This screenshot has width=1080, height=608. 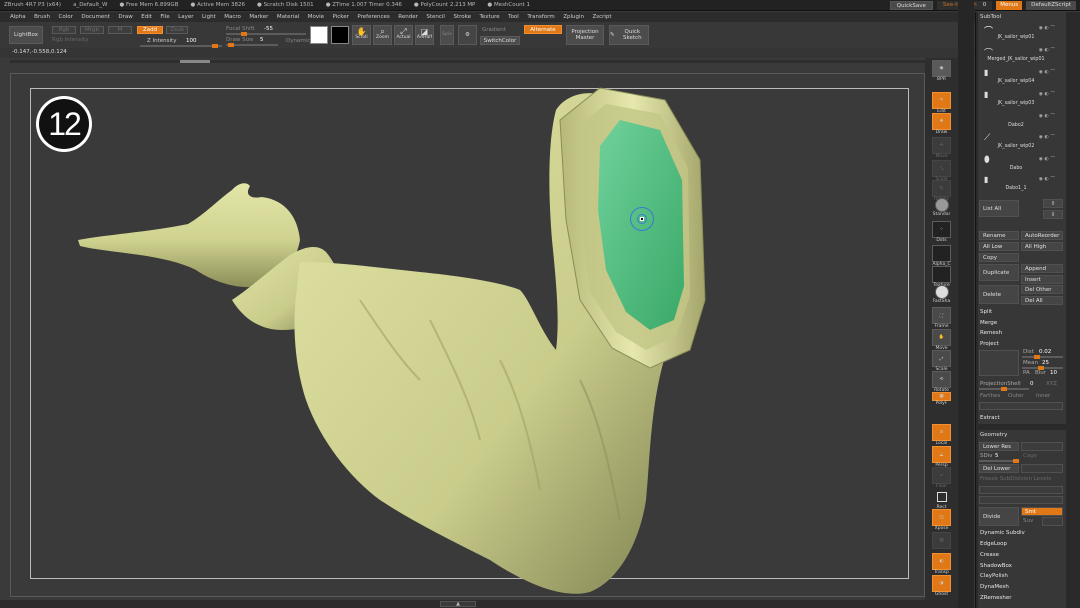 What do you see at coordinates (1042, 446) in the screenshot?
I see `higher-res-button` at bounding box center [1042, 446].